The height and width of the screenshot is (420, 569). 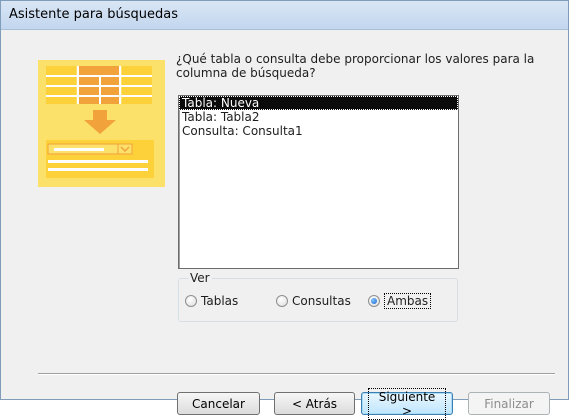 I want to click on view-group-label: Ver, so click(x=200, y=278).